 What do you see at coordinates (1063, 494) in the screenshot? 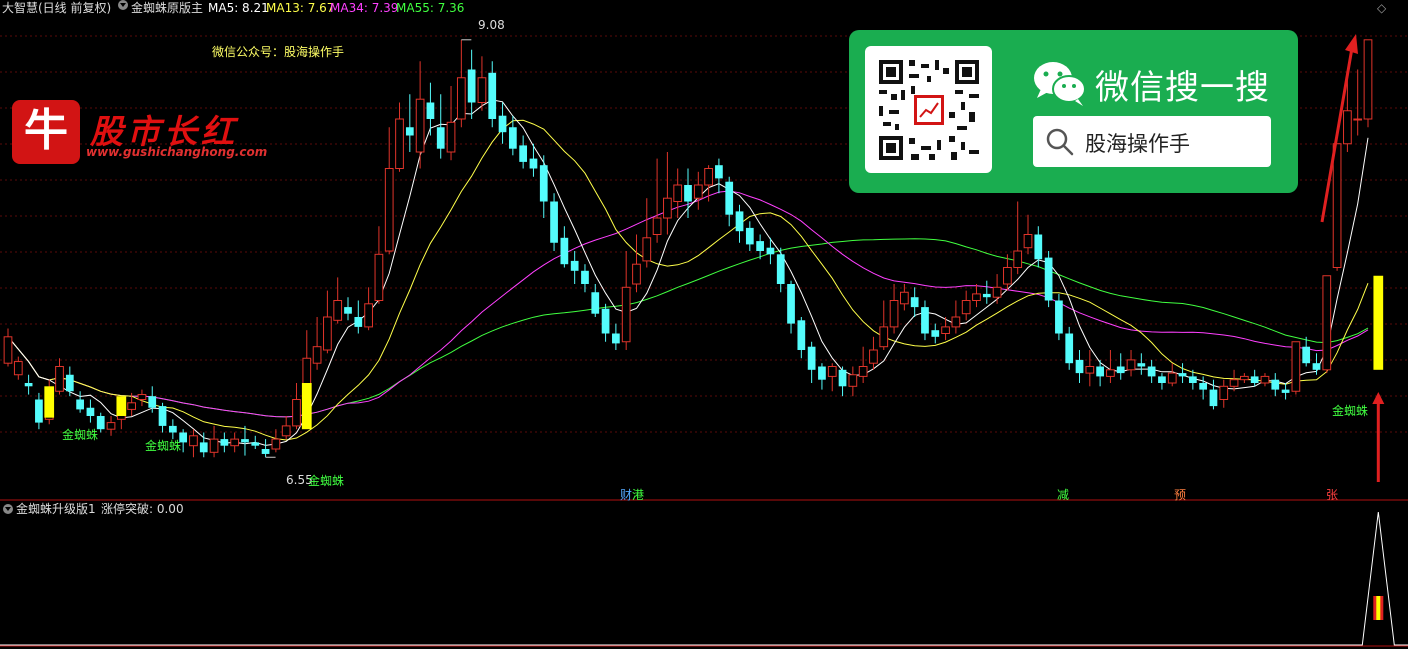
I see `event-marker-jian: 减` at bounding box center [1063, 494].